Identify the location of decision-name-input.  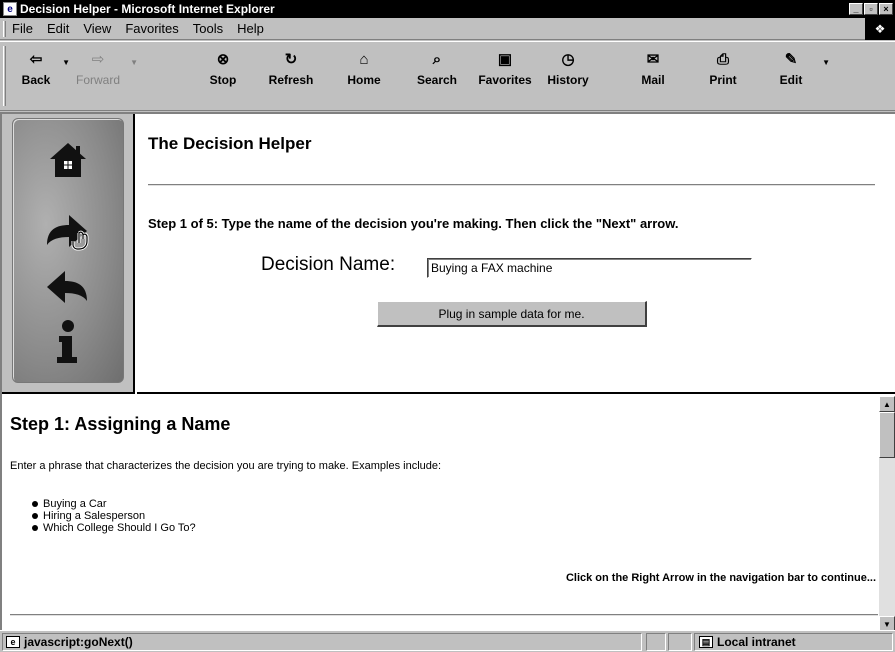
(589, 268).